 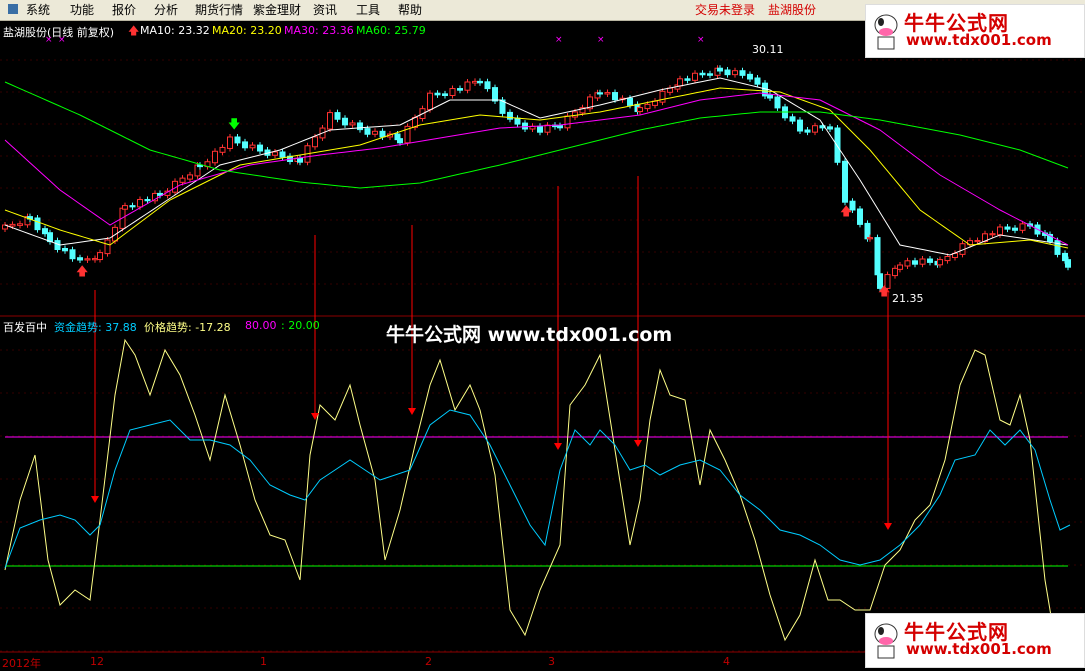 What do you see at coordinates (529, 335) in the screenshot?
I see `watermark: 牛牛公式网 www.tdx001.com` at bounding box center [529, 335].